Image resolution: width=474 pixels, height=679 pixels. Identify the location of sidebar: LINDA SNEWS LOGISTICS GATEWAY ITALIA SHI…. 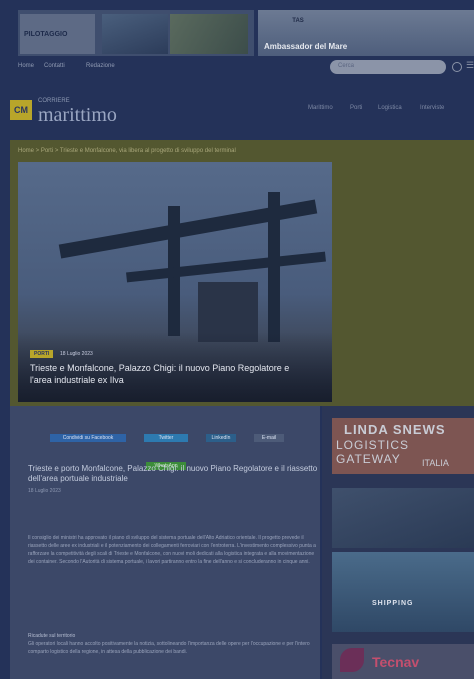
(398, 542).